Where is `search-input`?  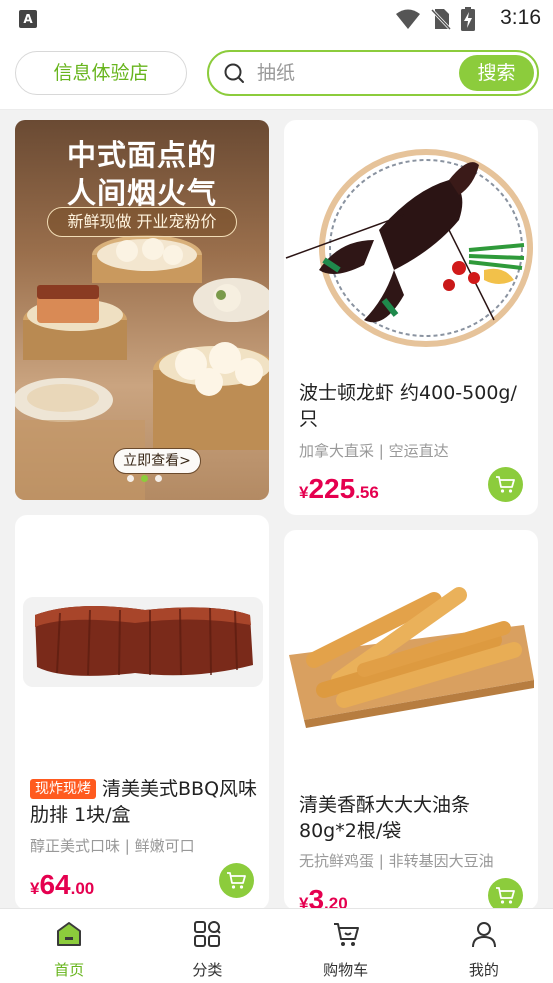
search-input is located at coordinates (352, 73).